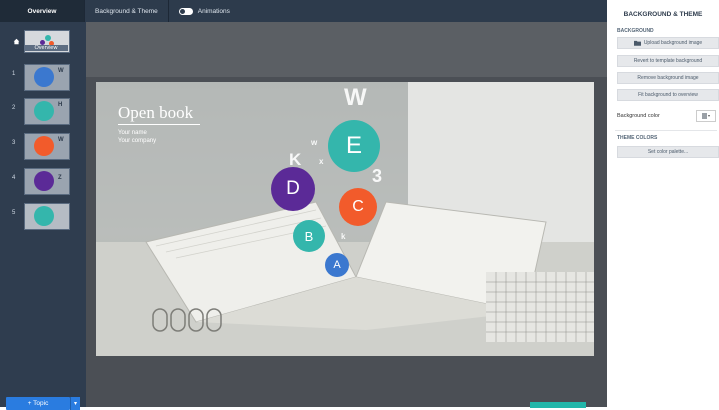 The image size is (719, 410). What do you see at coordinates (637, 138) in the screenshot?
I see `section-theme-heading: THEME COLORS` at bounding box center [637, 138].